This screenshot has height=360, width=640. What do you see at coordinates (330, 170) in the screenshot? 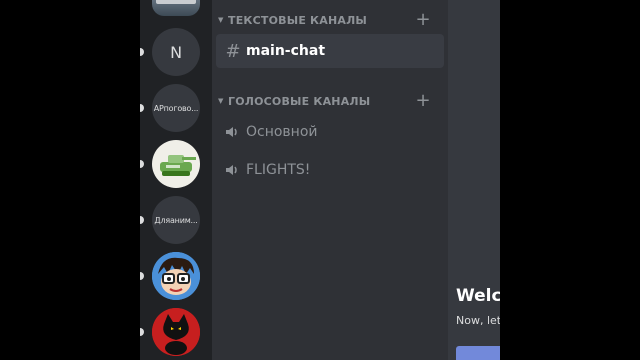
I see `voice-channel-flights: FLIGHTS!` at bounding box center [330, 170].